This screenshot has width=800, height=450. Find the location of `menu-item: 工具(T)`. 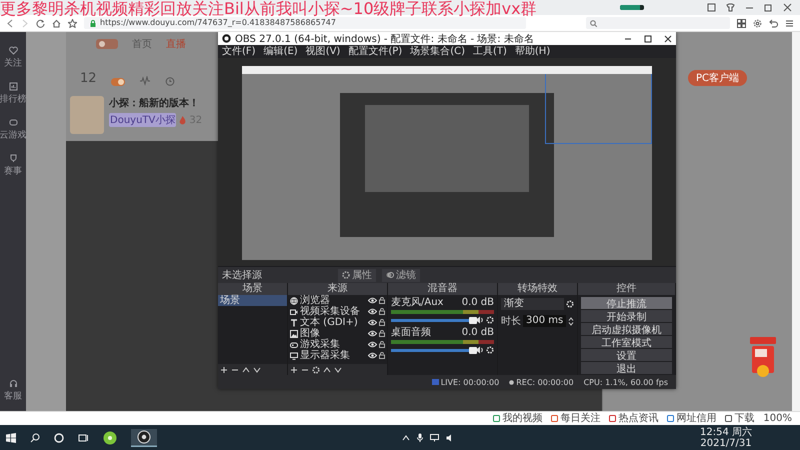

menu-item: 工具(T) is located at coordinates (489, 51).